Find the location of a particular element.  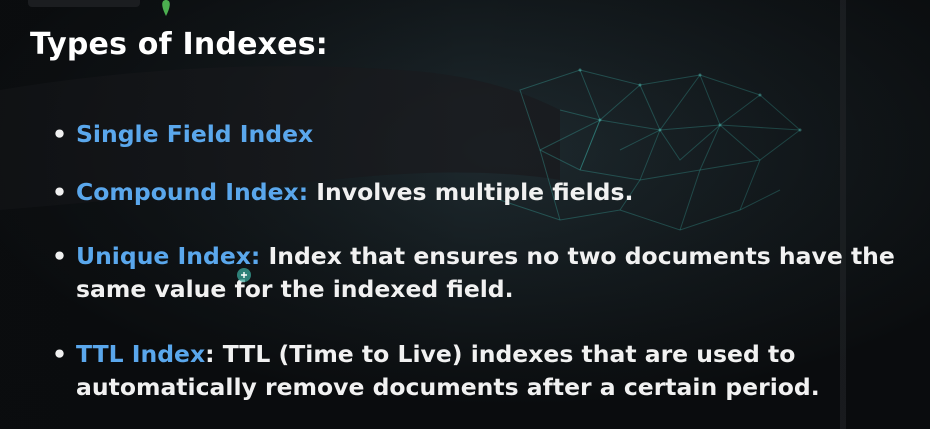

index-term: TTL Index is located at coordinates (141, 354).